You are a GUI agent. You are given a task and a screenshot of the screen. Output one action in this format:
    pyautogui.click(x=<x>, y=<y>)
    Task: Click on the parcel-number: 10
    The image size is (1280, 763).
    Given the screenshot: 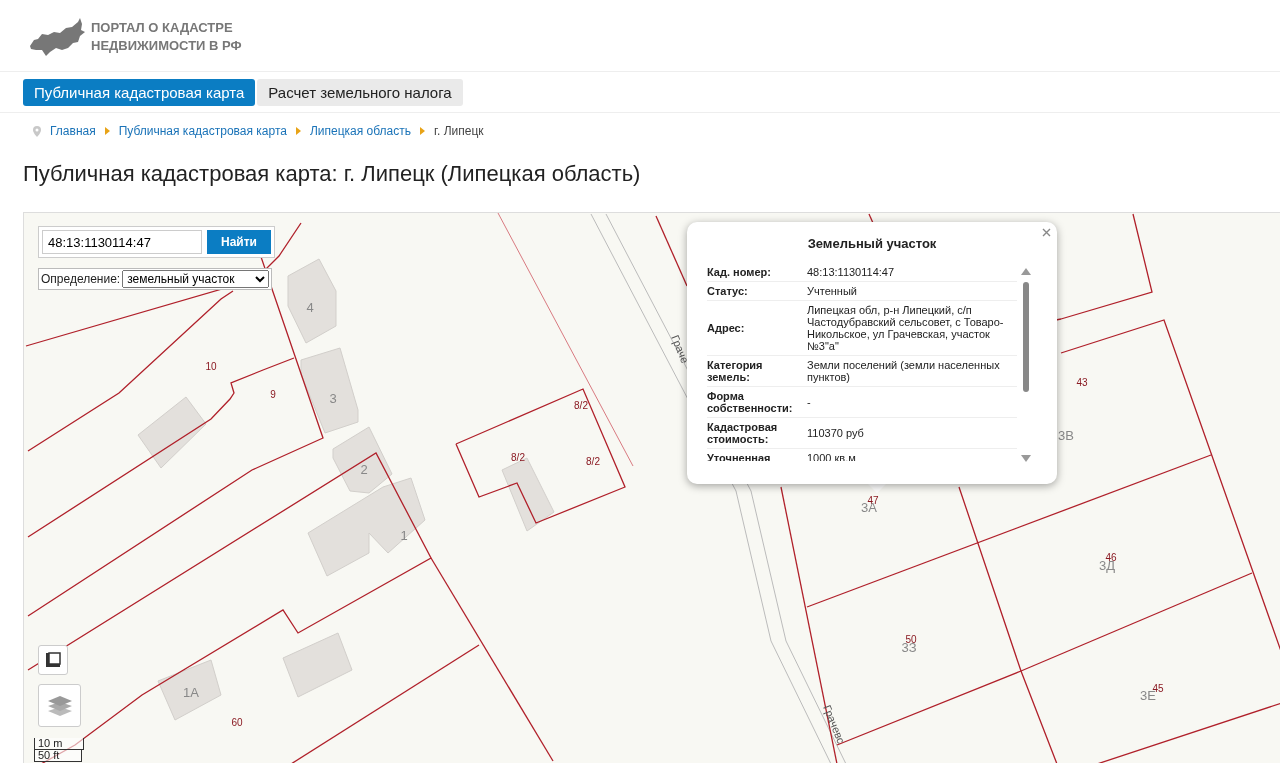 What is the action you would take?
    pyautogui.click(x=211, y=366)
    